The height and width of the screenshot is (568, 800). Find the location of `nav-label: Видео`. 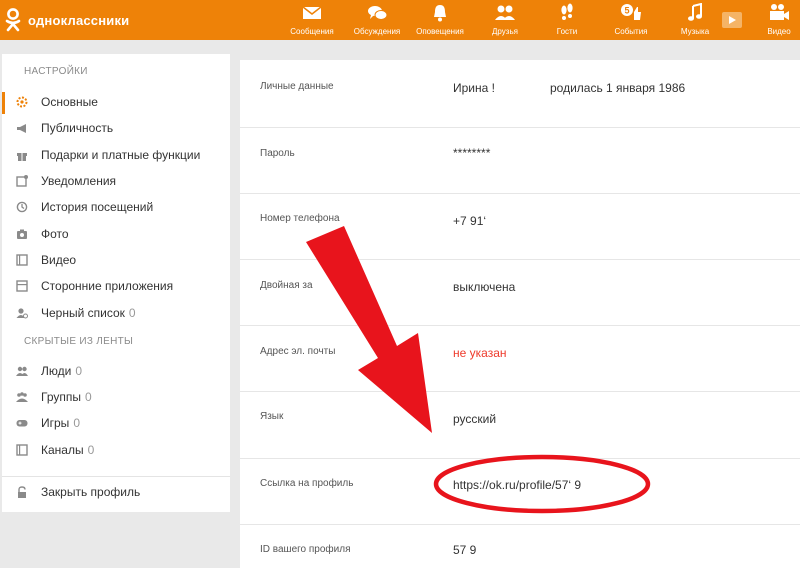

nav-label: Видео is located at coordinates (779, 31).